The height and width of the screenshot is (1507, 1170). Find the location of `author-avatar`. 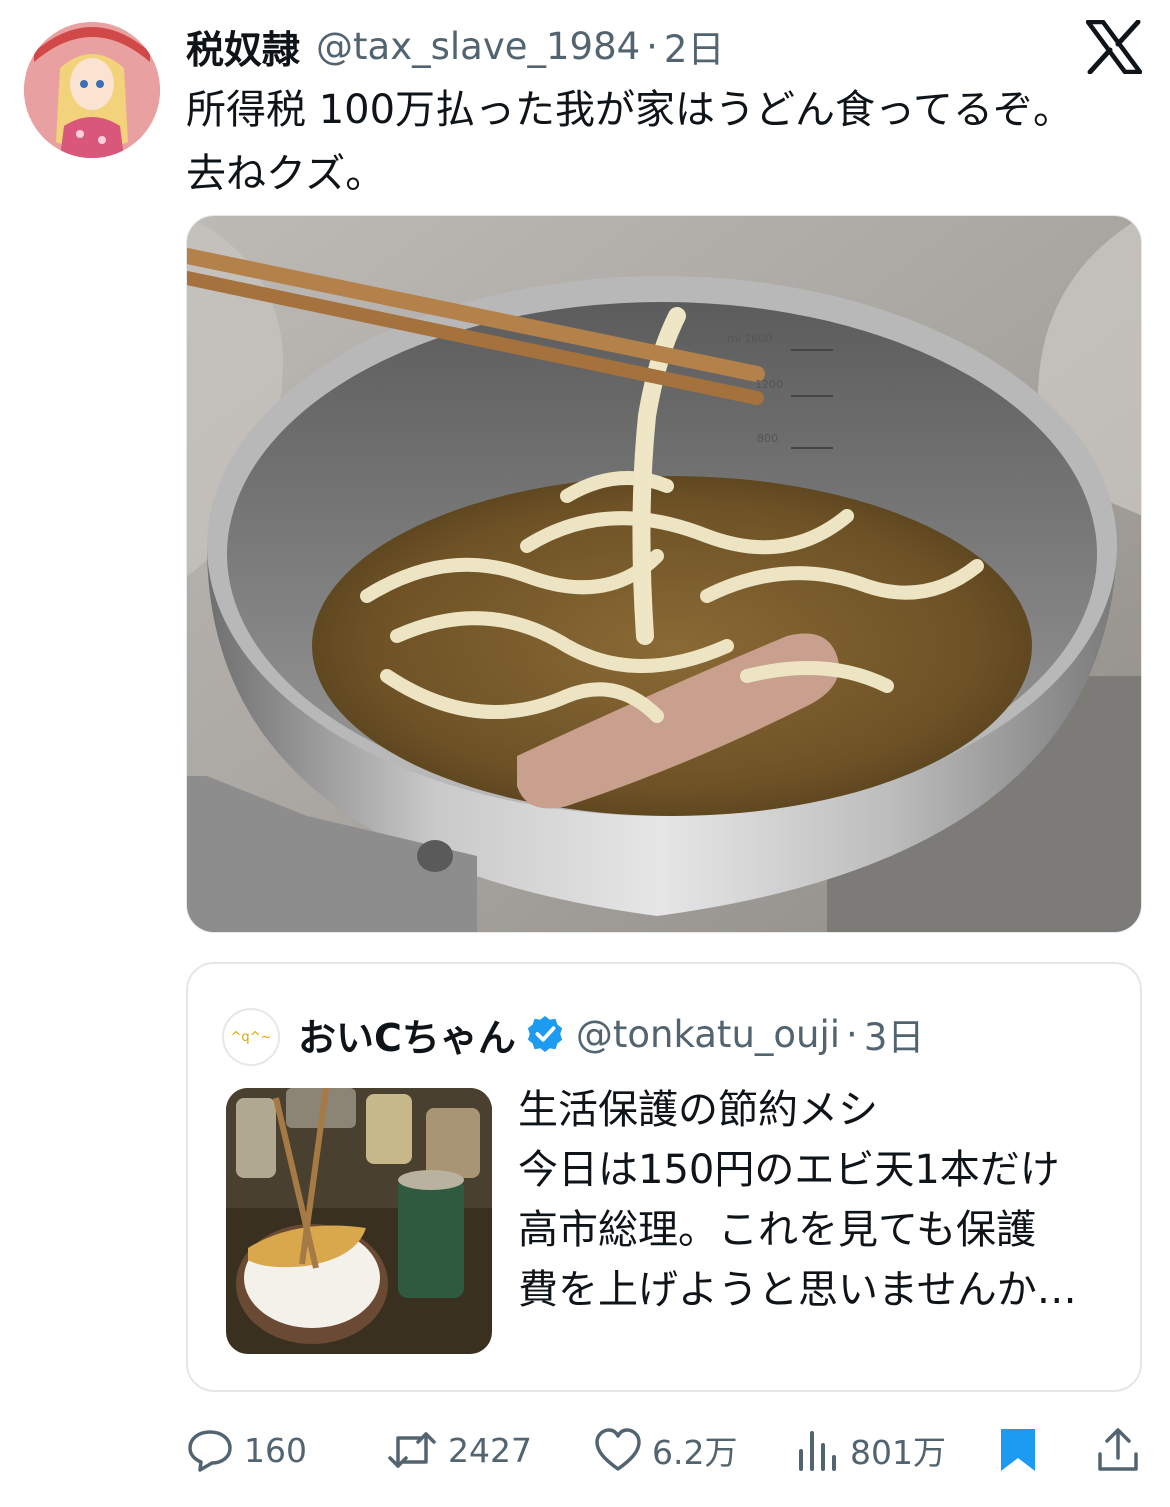

author-avatar is located at coordinates (92, 90).